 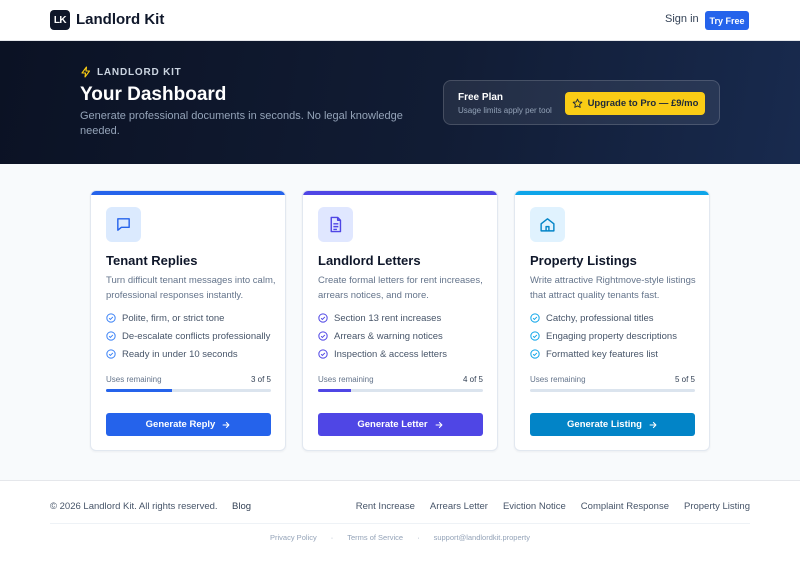 I want to click on feature-item: Engaging property descriptions, so click(x=603, y=336).